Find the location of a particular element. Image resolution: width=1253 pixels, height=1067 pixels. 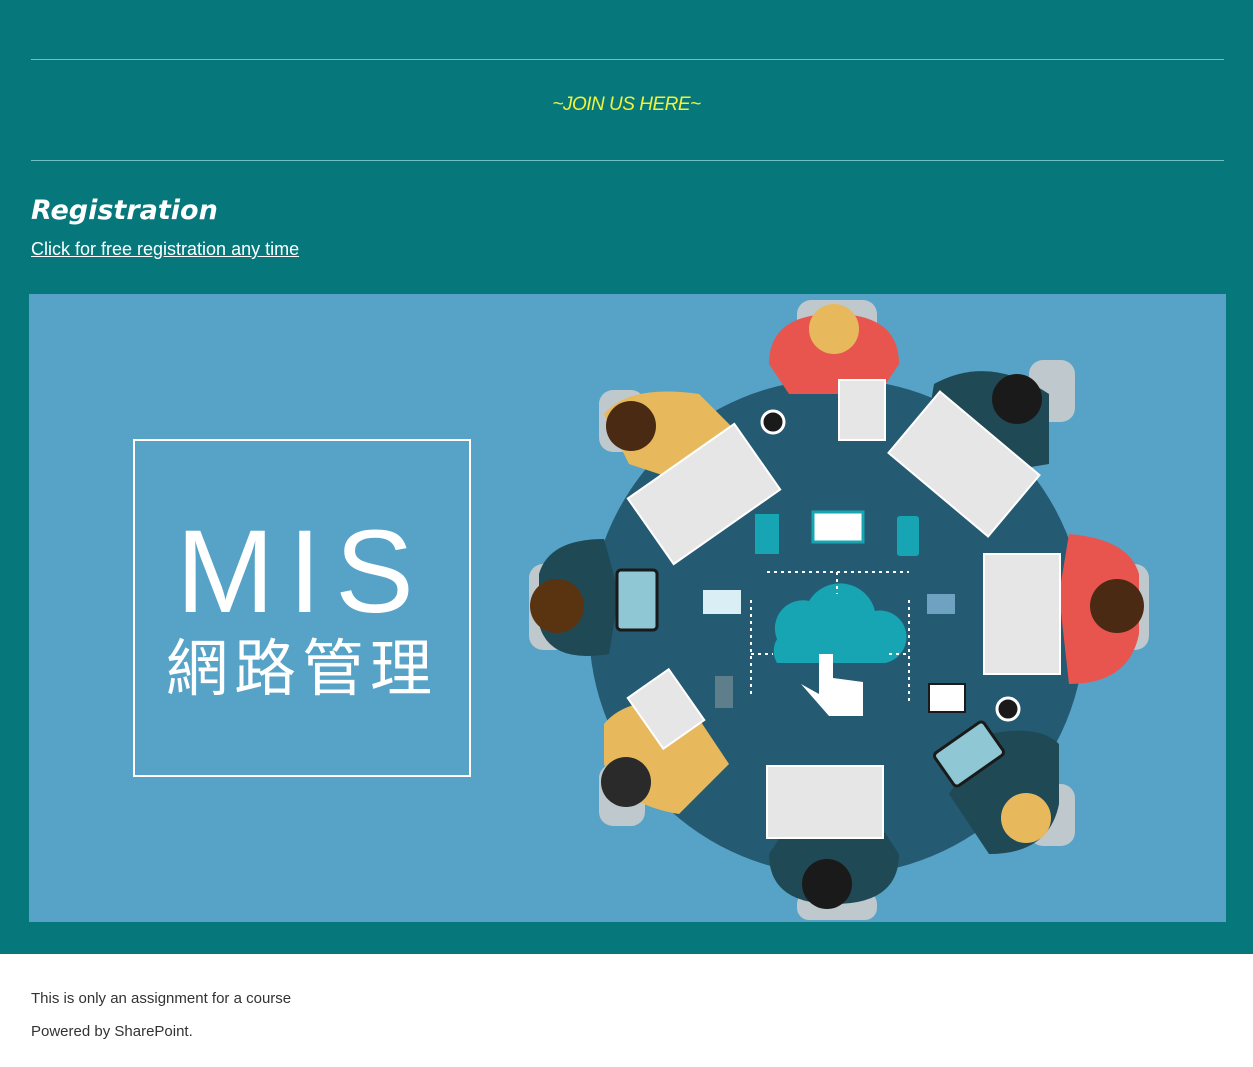

banner-title: MIS is located at coordinates (302, 572).